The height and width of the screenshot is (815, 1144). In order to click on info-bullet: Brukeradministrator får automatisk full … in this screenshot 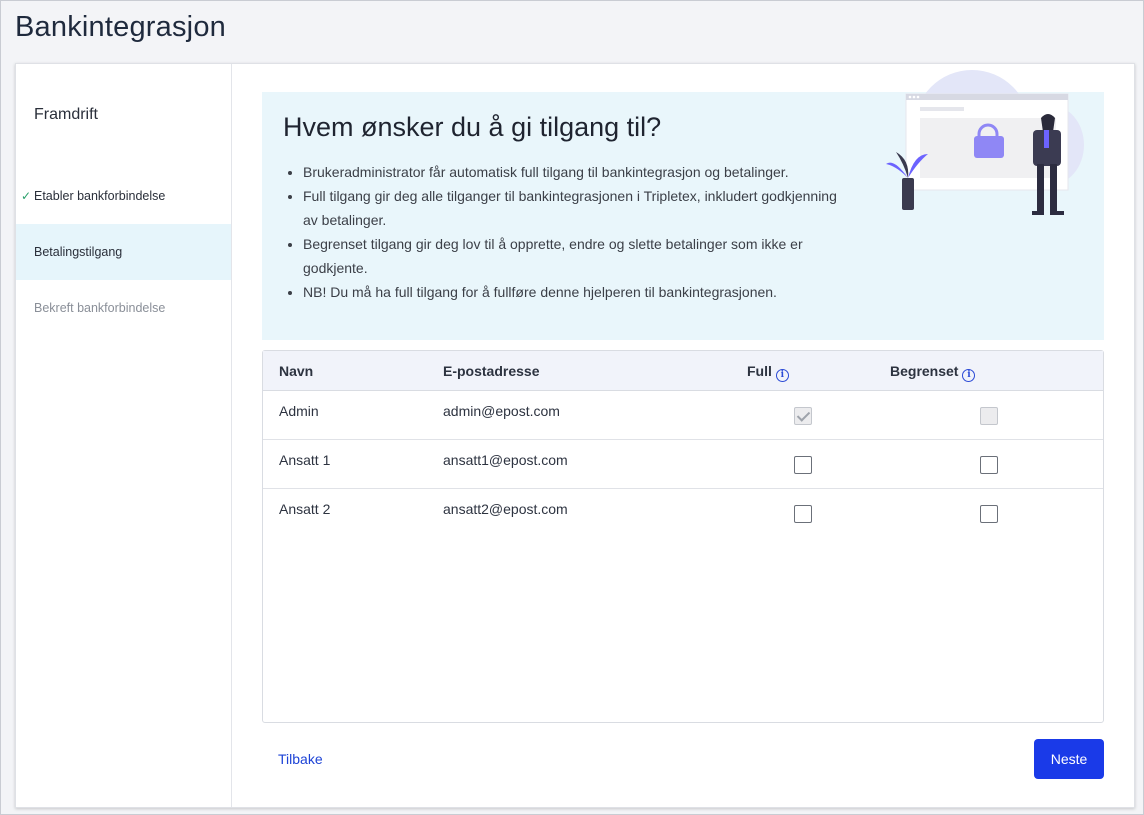, I will do `click(573, 172)`.